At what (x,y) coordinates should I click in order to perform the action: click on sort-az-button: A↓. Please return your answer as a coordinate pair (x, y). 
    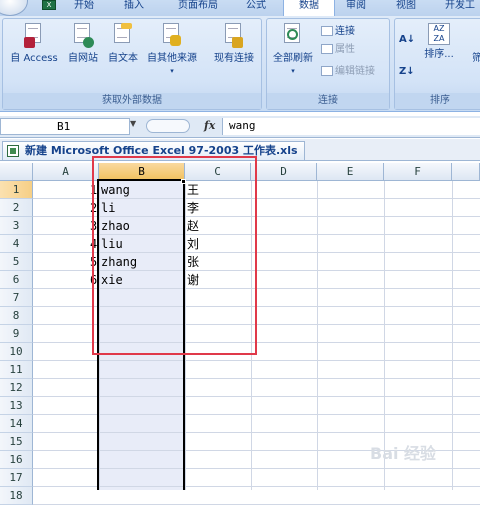
    Looking at the image, I should click on (407, 39).